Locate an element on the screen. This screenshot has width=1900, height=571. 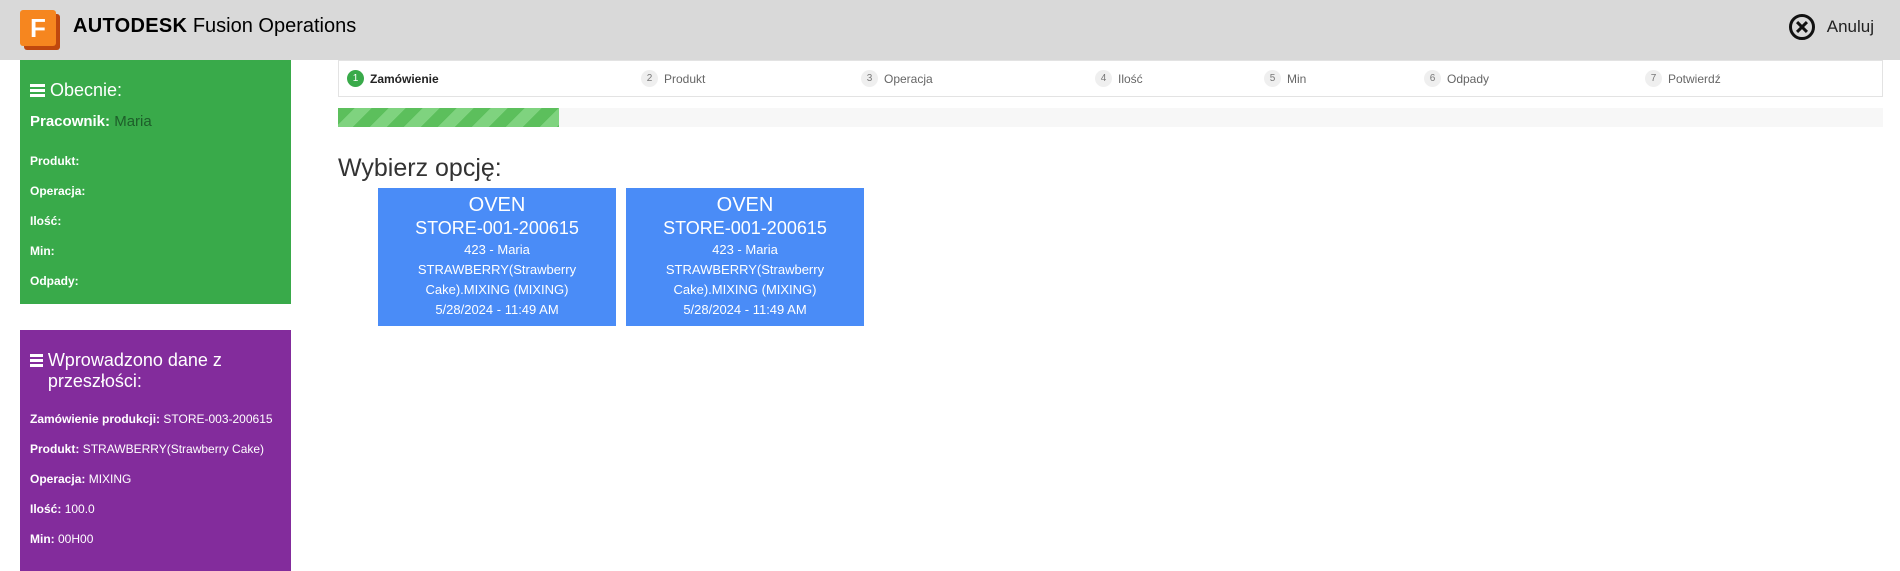
past-panel-title: Wprowadzono dane z przeszłości: is located at coordinates (155, 371).